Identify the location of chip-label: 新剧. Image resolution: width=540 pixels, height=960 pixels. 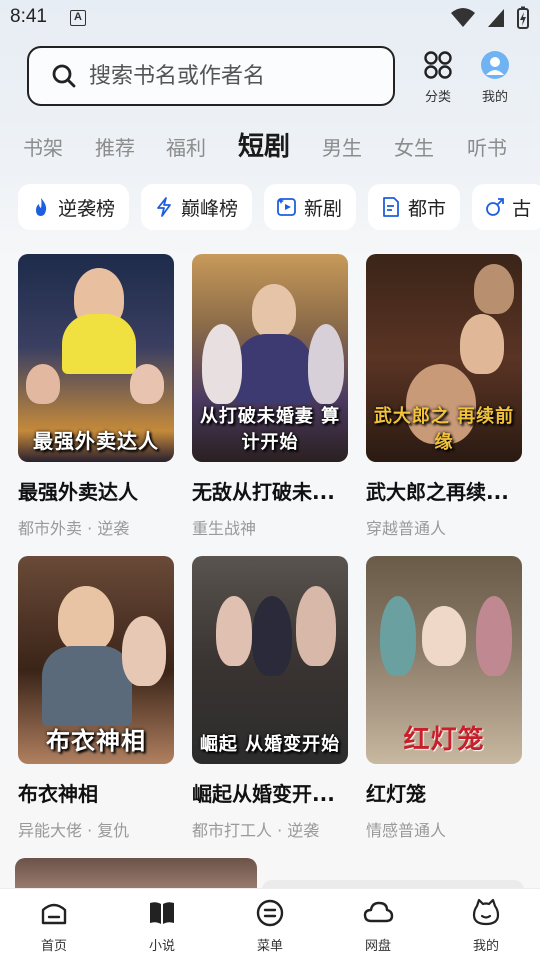
(323, 208).